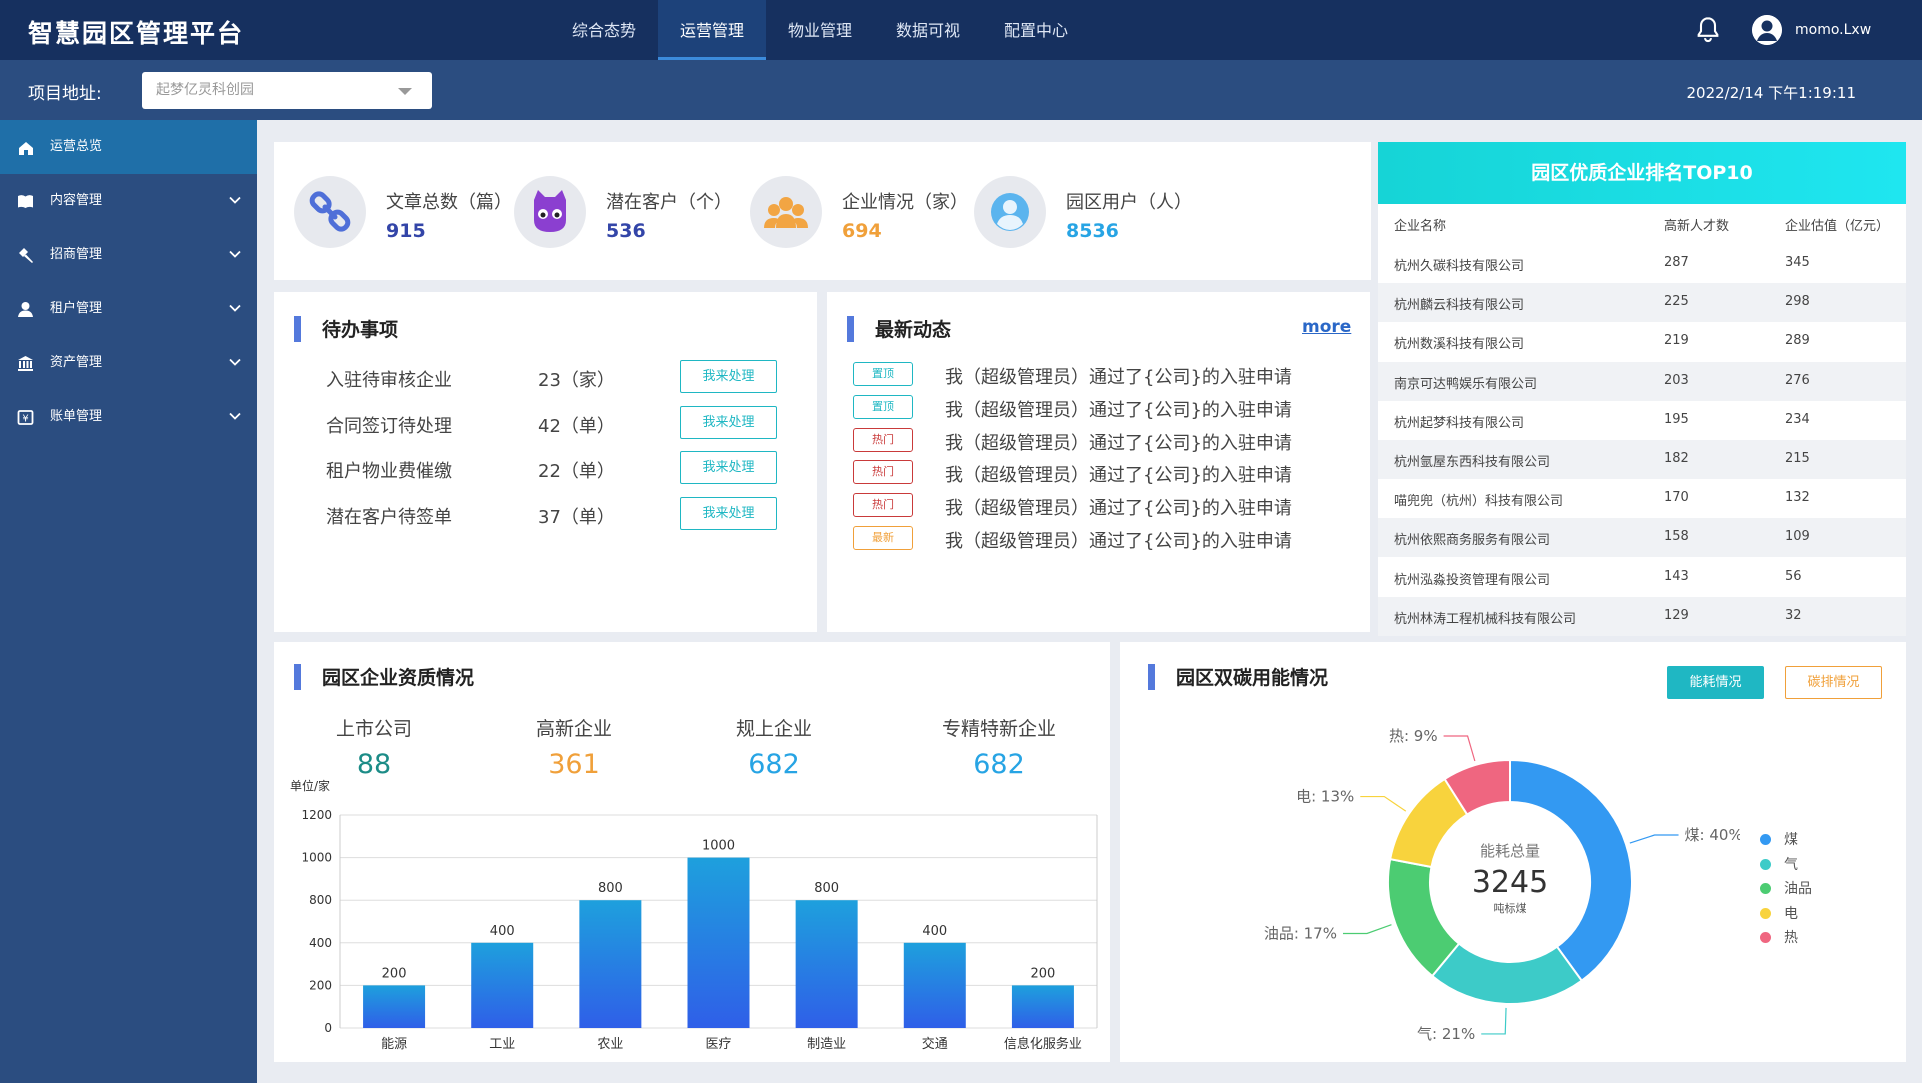  What do you see at coordinates (604, 30) in the screenshot?
I see `nav-tab: 综合态势` at bounding box center [604, 30].